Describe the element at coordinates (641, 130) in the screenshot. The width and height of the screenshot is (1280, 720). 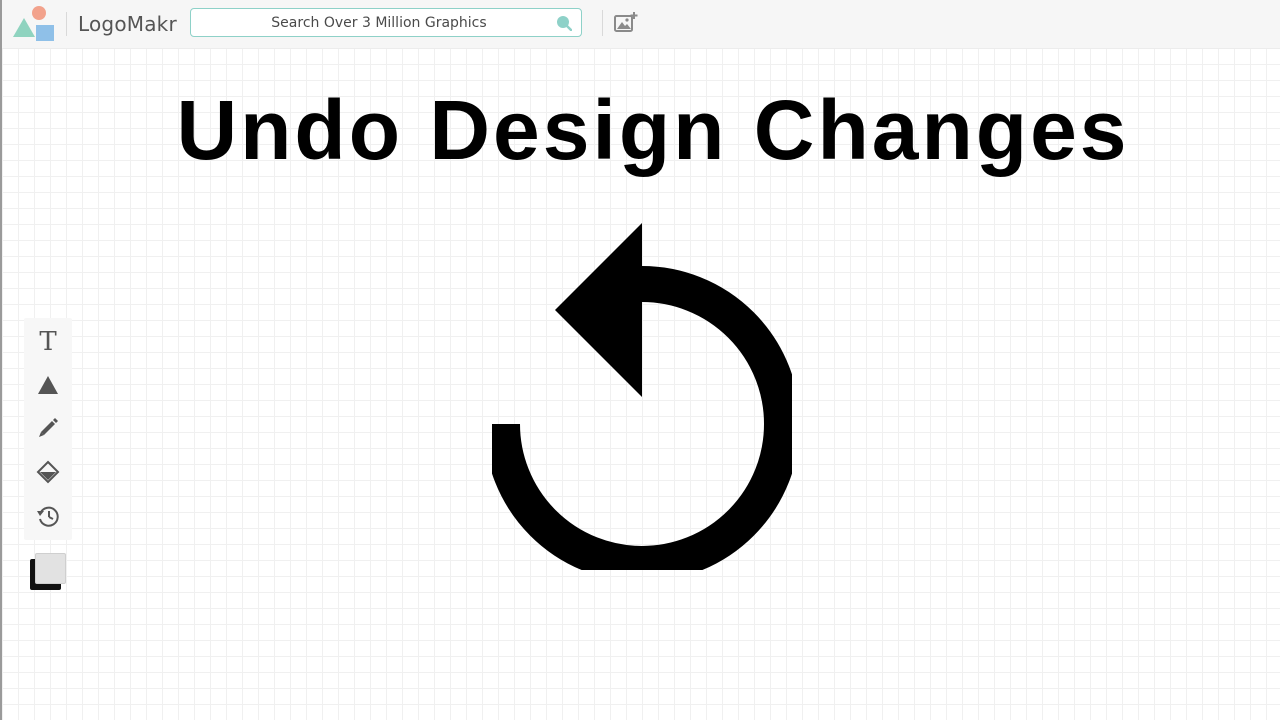
I see `canvas-title-text: Undo Design Changes` at that location.